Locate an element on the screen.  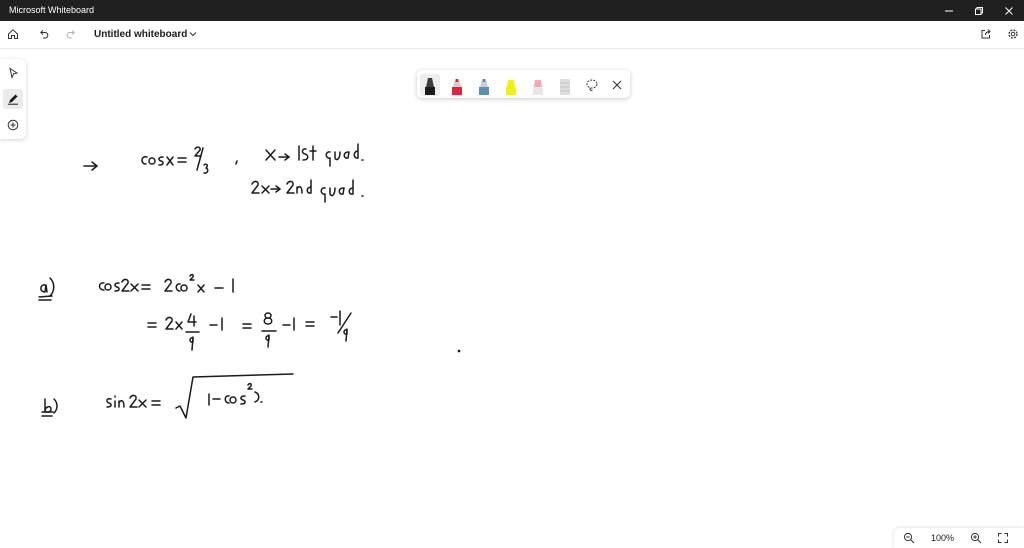
minimize-button is located at coordinates (949, 10).